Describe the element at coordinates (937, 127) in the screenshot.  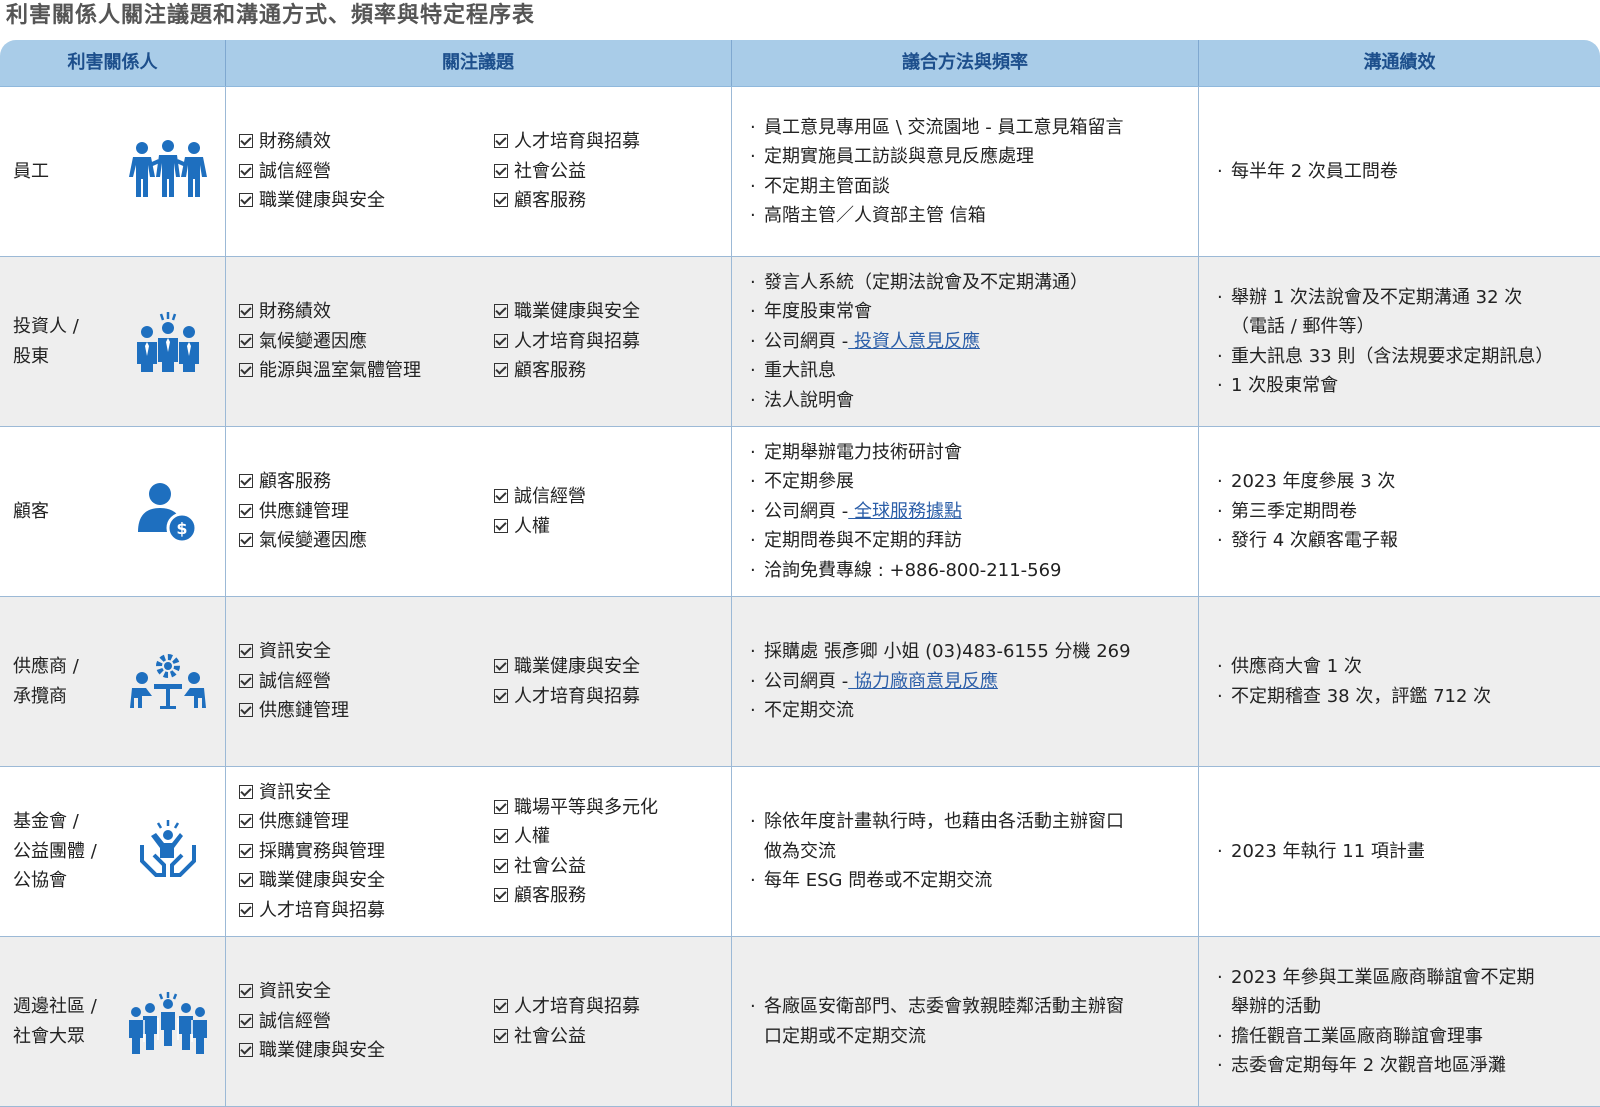
I see `method-item: · 員工意見專用區 \ 交流園地 - 員工意見箱留言` at that location.